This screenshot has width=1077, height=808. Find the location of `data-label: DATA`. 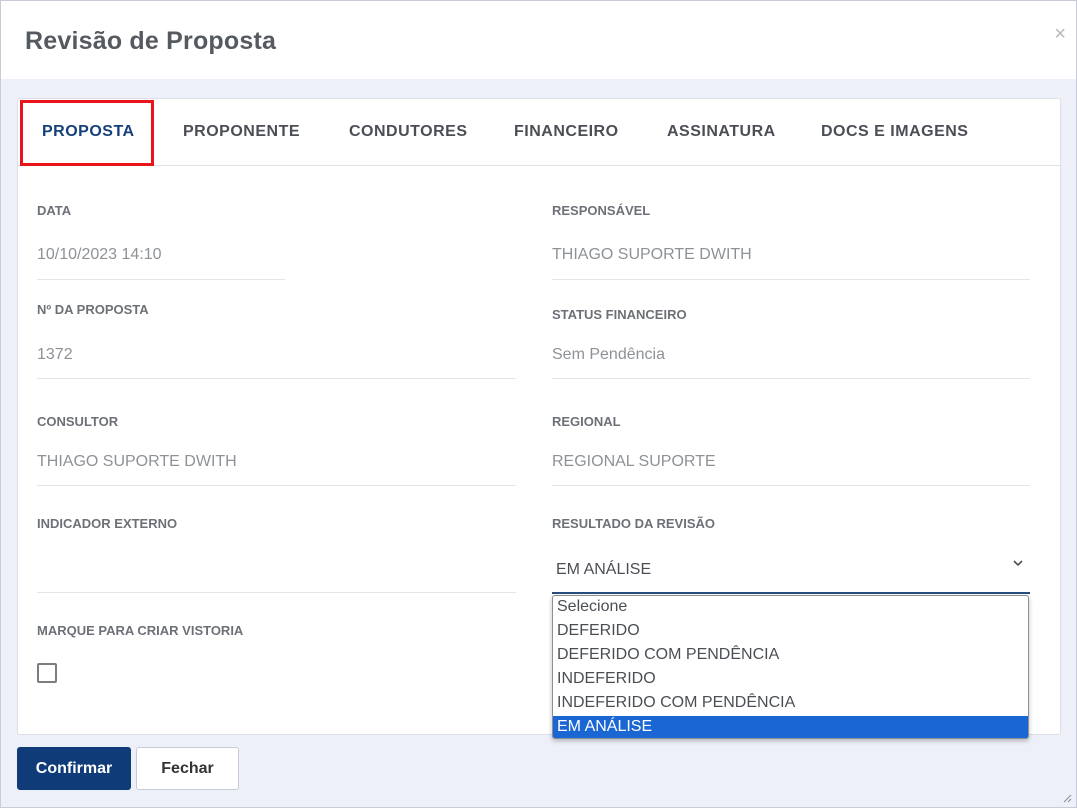

data-label: DATA is located at coordinates (54, 210).